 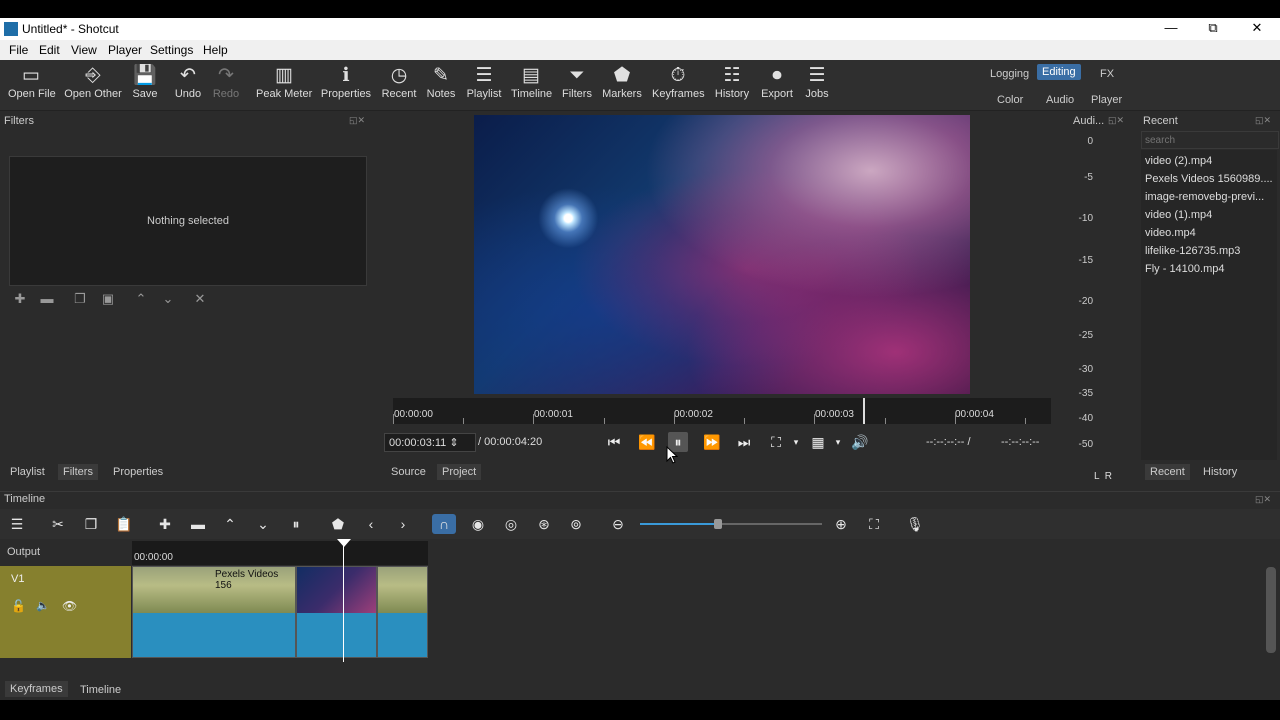 What do you see at coordinates (1059, 72) in the screenshot?
I see `layout-editing: Editing` at bounding box center [1059, 72].